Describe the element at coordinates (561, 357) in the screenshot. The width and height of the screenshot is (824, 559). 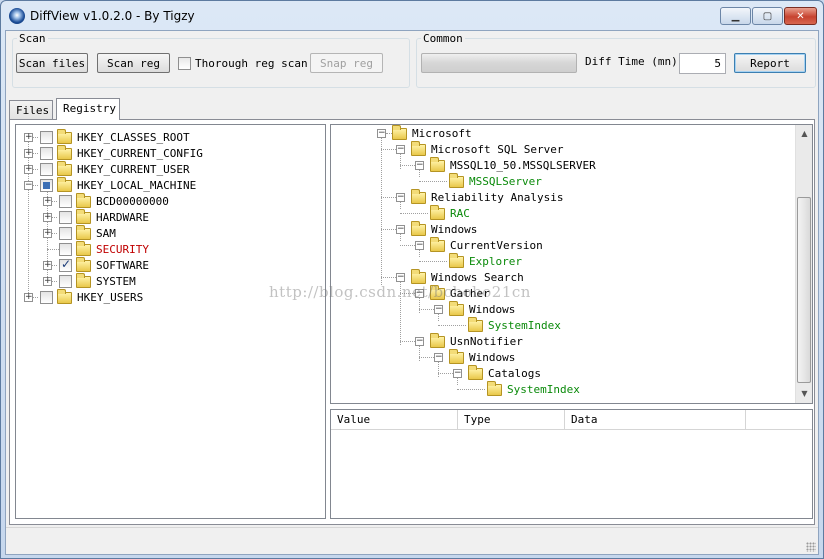
I see `tree-node-usn-windows: − Windows` at that location.